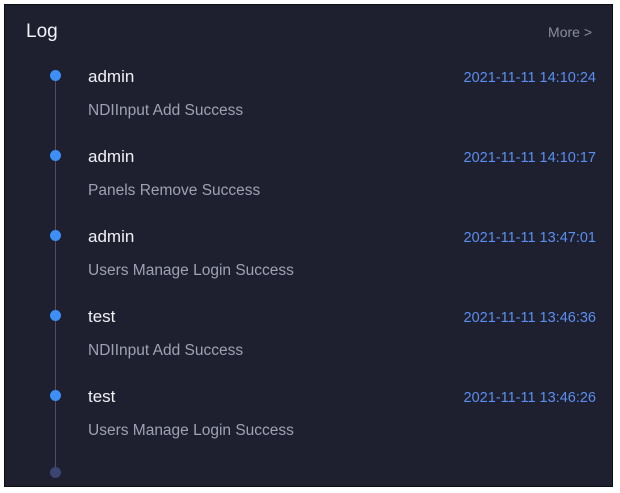 Image resolution: width=620 pixels, height=493 pixels. I want to click on timeline-end-dot, so click(55, 472).